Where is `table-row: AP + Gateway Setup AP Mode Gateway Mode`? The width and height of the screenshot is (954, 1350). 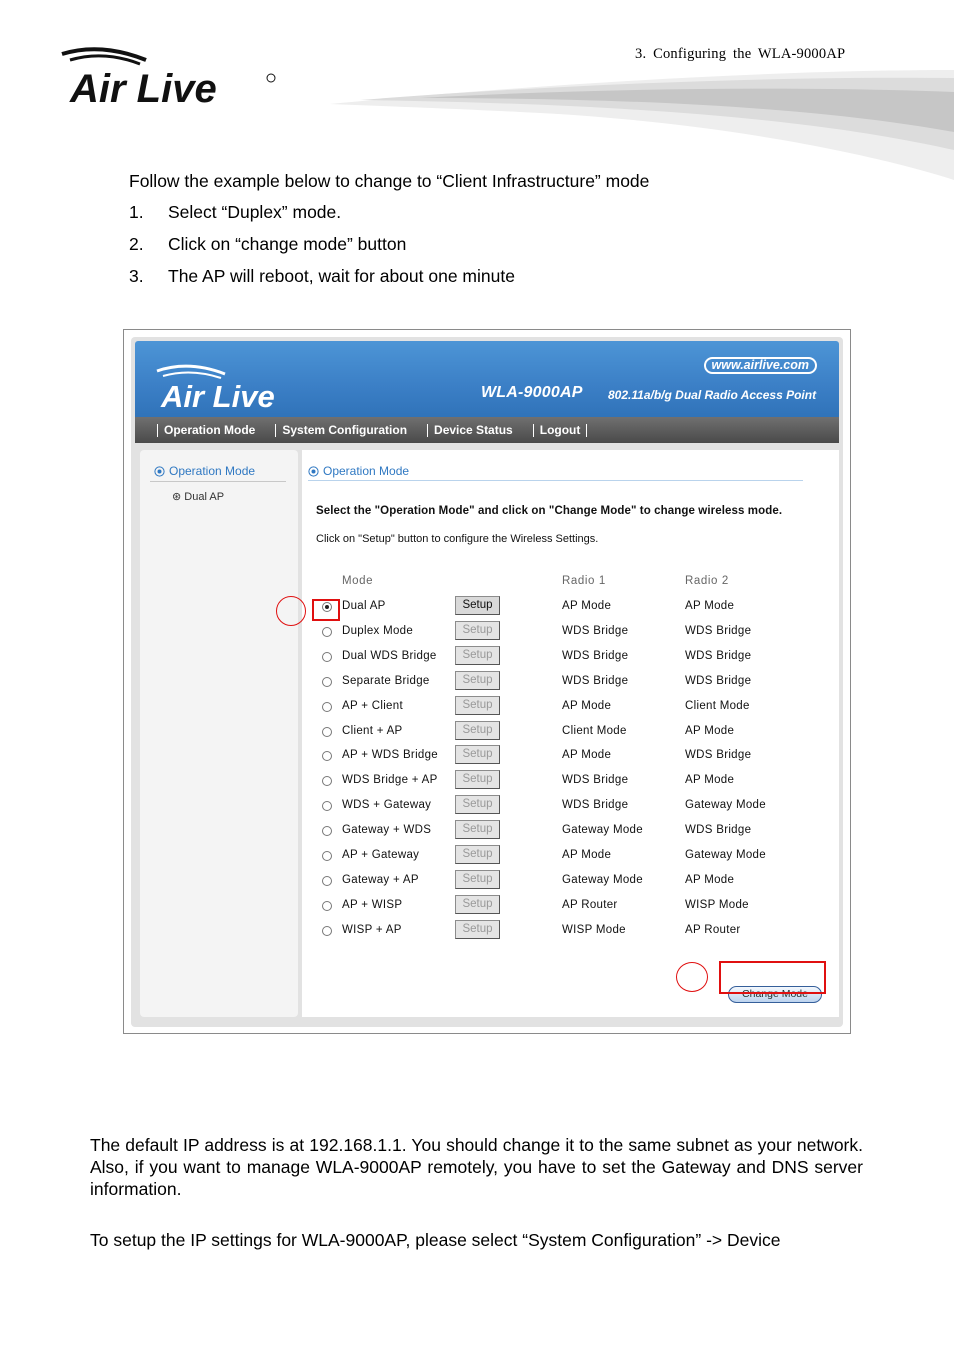
table-row: AP + Gateway Setup AP Mode Gateway Mode is located at coordinates (570, 857).